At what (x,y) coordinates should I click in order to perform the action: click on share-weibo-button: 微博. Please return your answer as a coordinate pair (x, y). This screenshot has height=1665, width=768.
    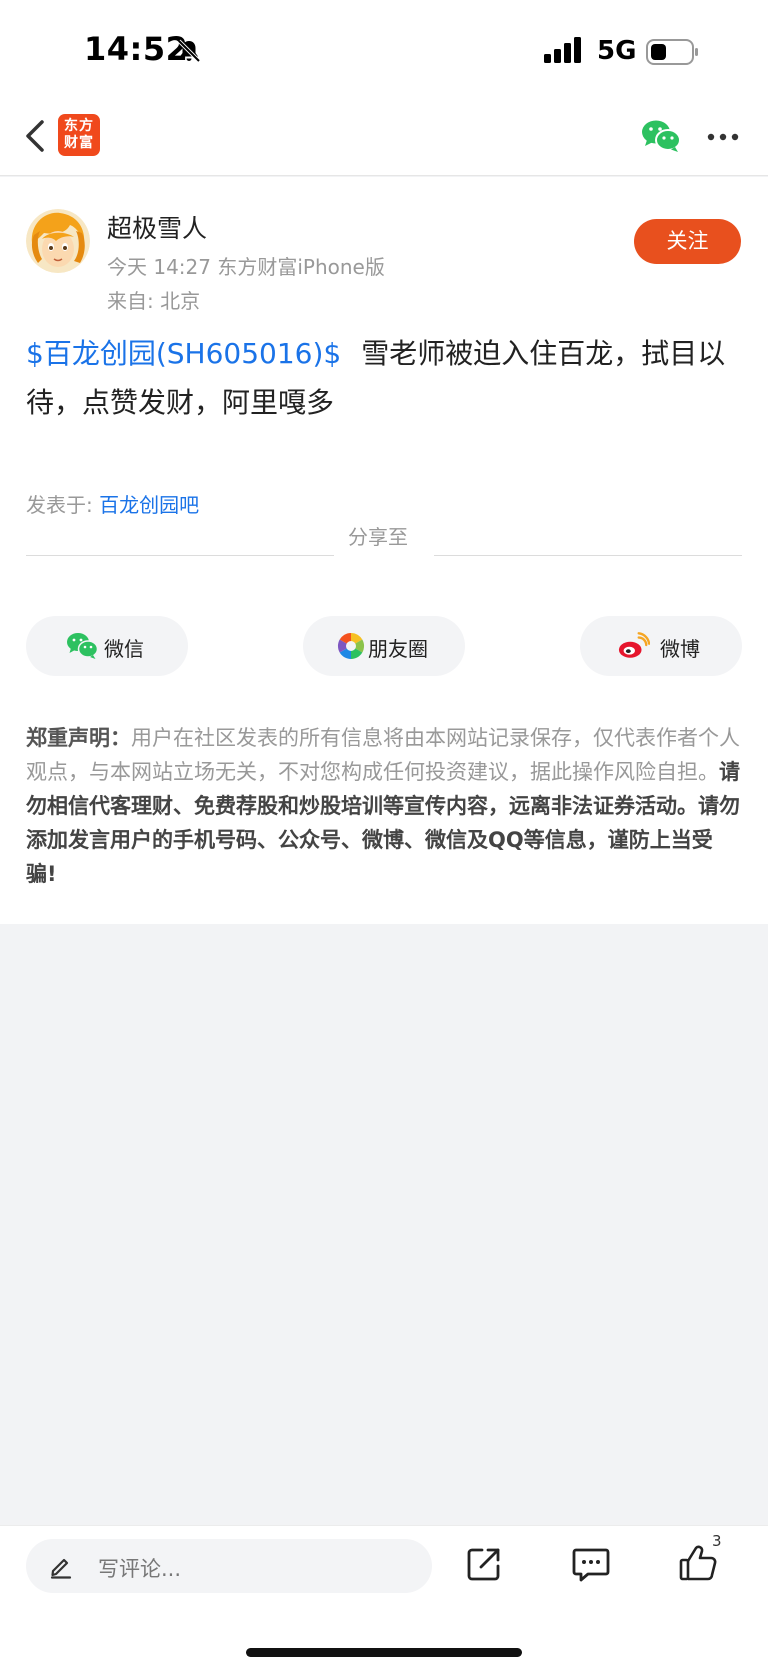
    Looking at the image, I should click on (661, 646).